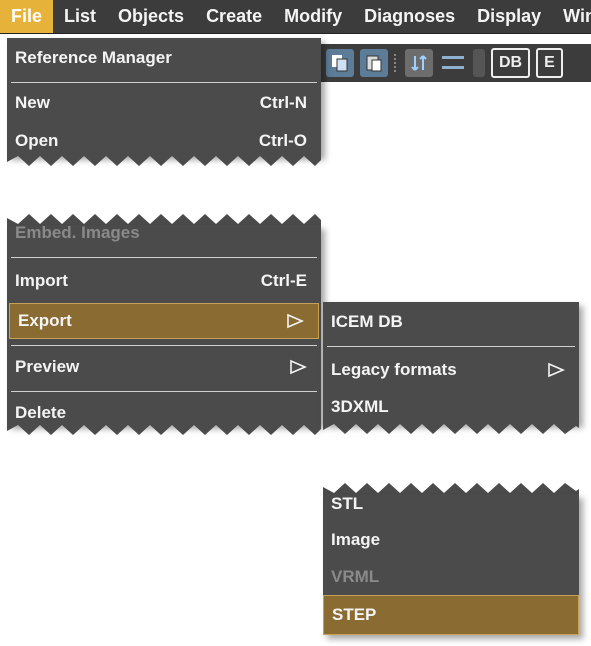 Image resolution: width=591 pixels, height=646 pixels. I want to click on menu-display: Display, so click(509, 16).